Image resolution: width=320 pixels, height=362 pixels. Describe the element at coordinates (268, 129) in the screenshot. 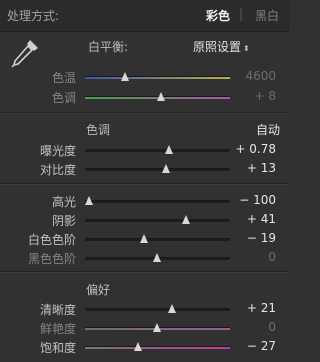

I see `auto-tone-button: 自动` at that location.